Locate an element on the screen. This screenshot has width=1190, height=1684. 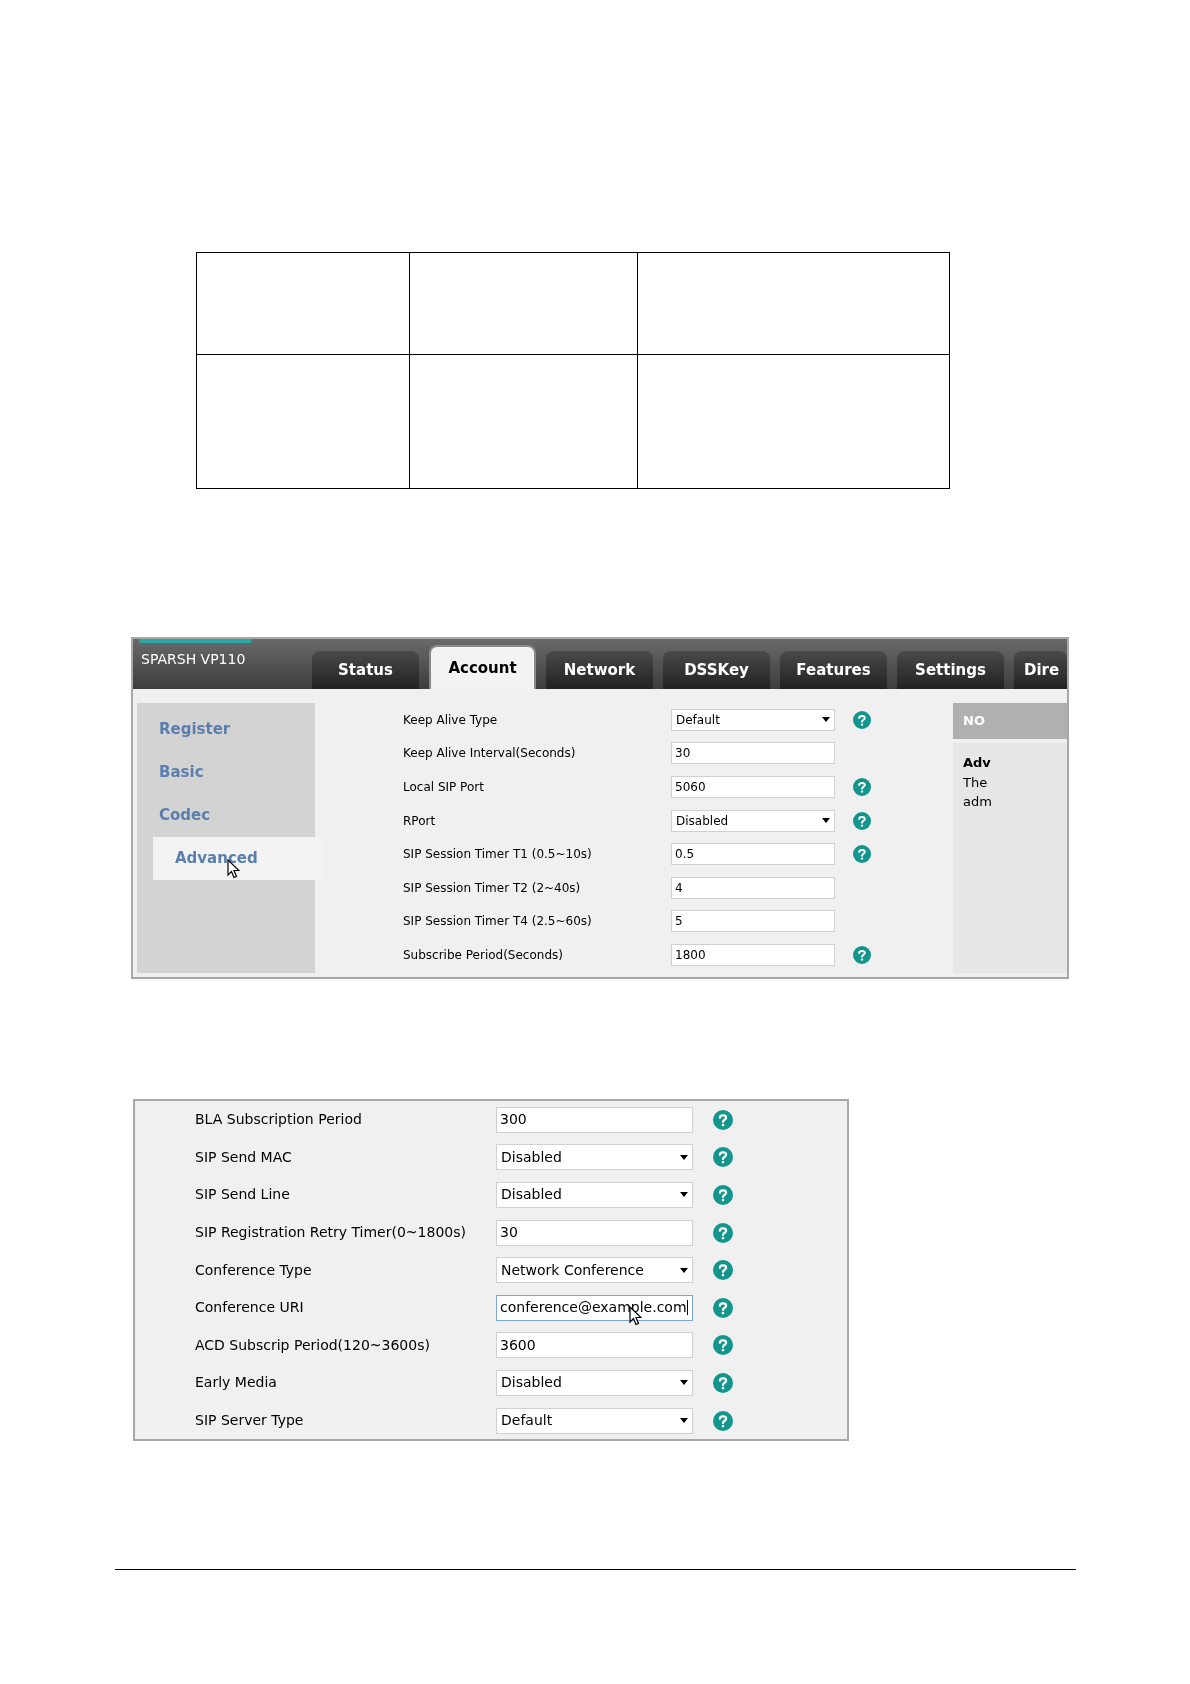
field-label: Keep Alive Type is located at coordinates (451, 720).